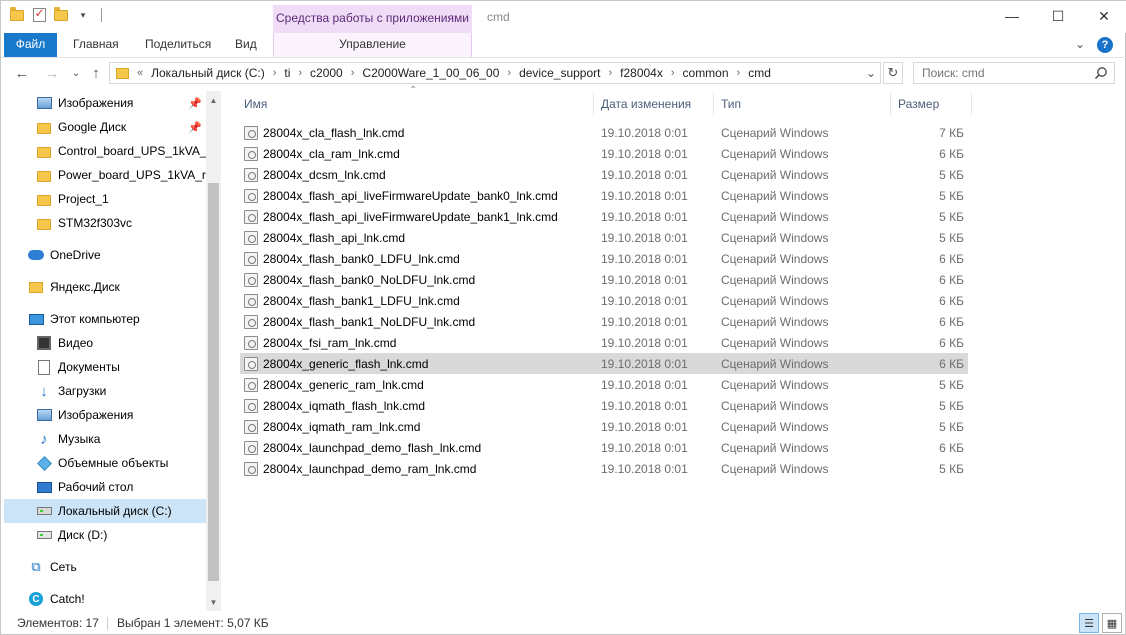 This screenshot has height=635, width=1126. I want to click on tab-manage: Управление, so click(372, 45).